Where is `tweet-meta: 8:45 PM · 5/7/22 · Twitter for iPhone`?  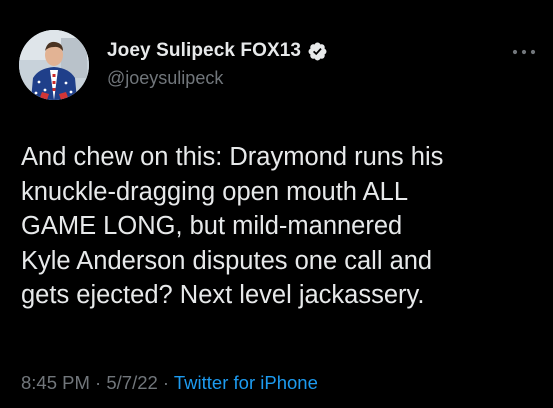 tweet-meta: 8:45 PM · 5/7/22 · Twitter for iPhone is located at coordinates (169, 383).